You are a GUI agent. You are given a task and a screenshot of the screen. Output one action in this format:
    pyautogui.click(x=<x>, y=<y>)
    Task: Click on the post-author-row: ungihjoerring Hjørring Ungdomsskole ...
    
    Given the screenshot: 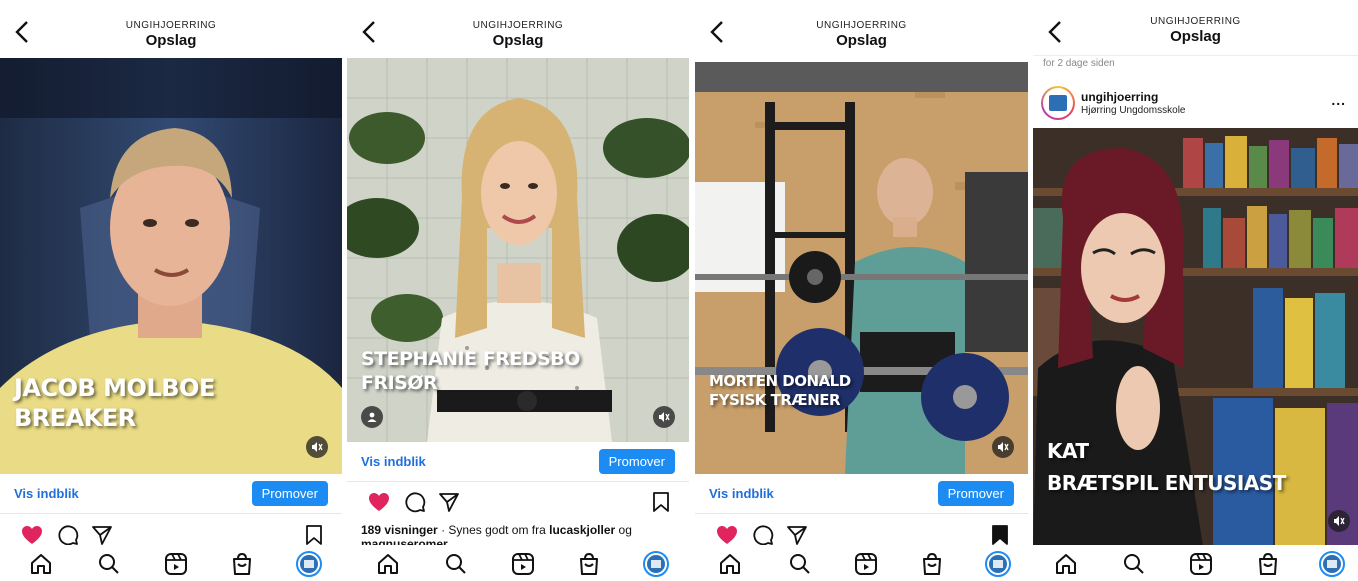 What is the action you would take?
    pyautogui.click(x=1195, y=106)
    